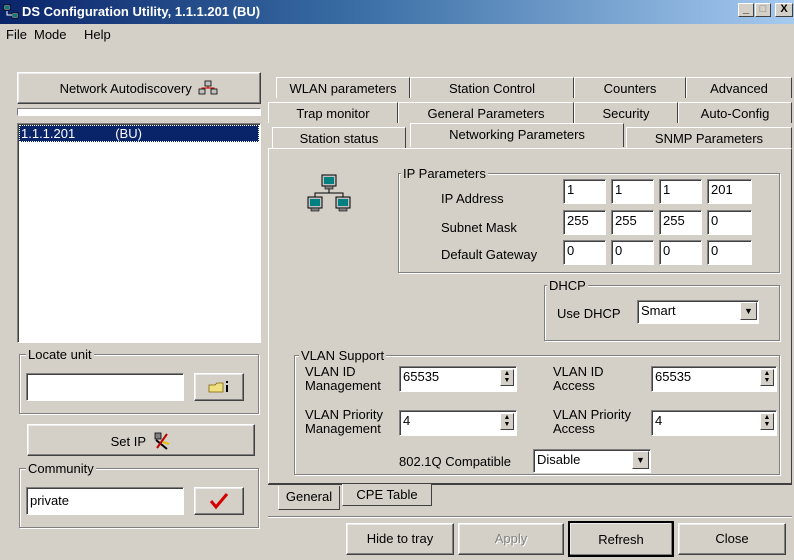  What do you see at coordinates (139, 233) in the screenshot?
I see `unit-list: 1.1.1.201 (BU)` at bounding box center [139, 233].